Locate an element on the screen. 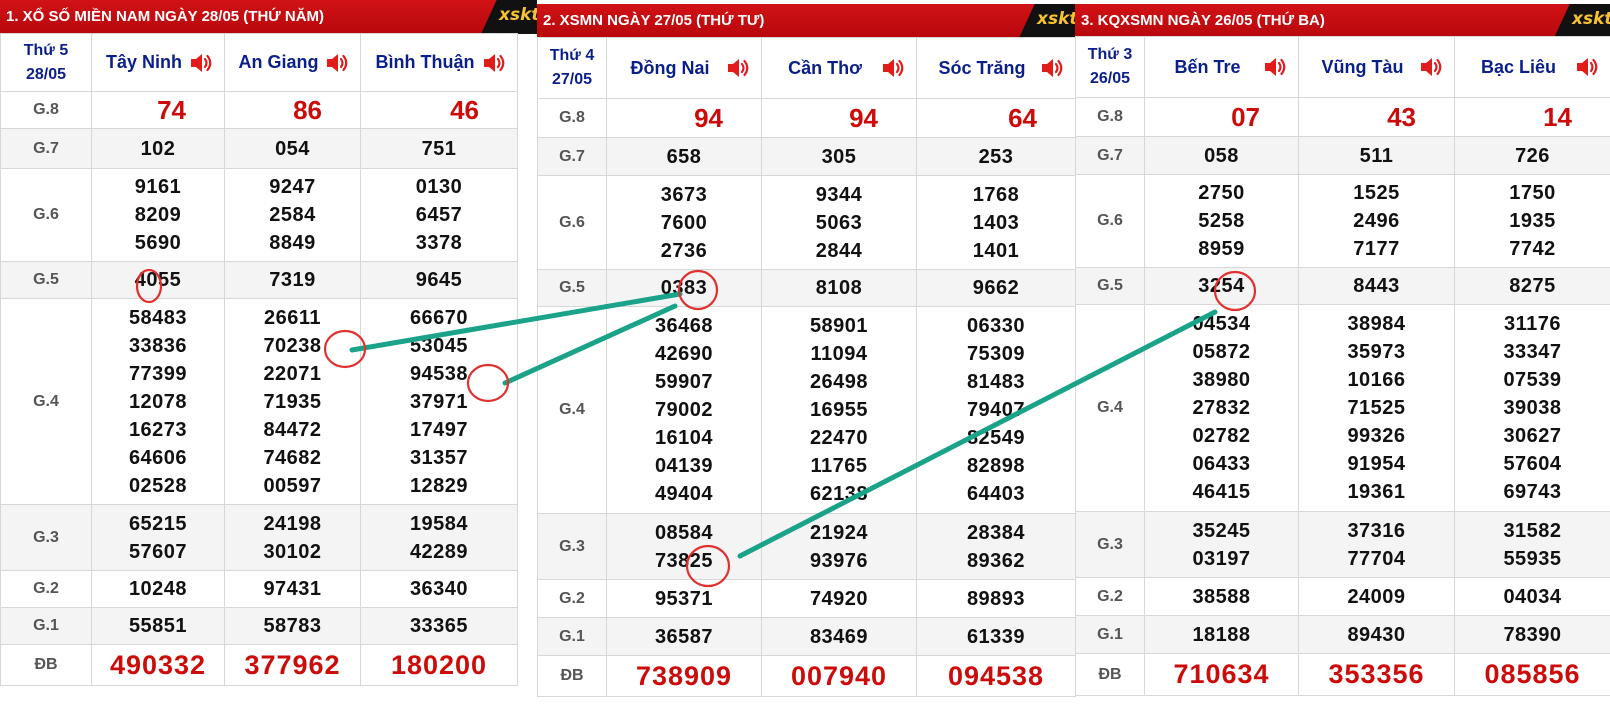 This screenshot has width=1610, height=706. prize-number: 10248 is located at coordinates (158, 589).